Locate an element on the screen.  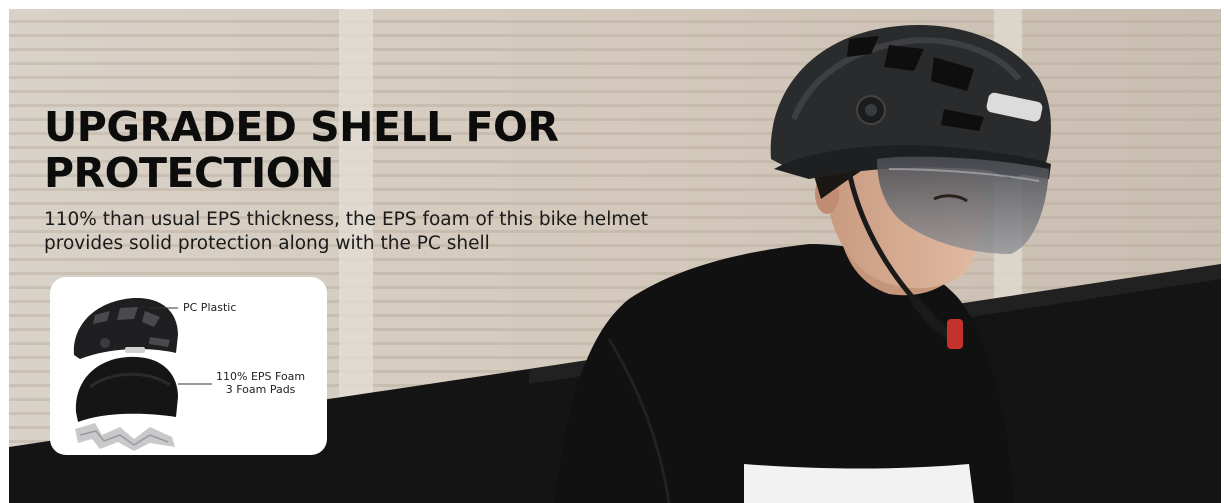
headline: UPGRADED SHELL FOR PROTECTION is located at coordinates (301, 150).